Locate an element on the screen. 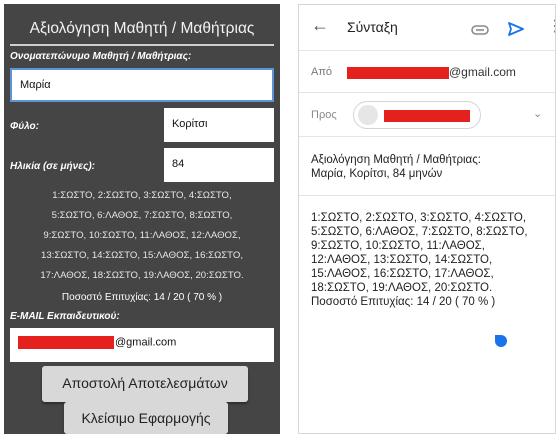  age-input: 84 is located at coordinates (219, 165).